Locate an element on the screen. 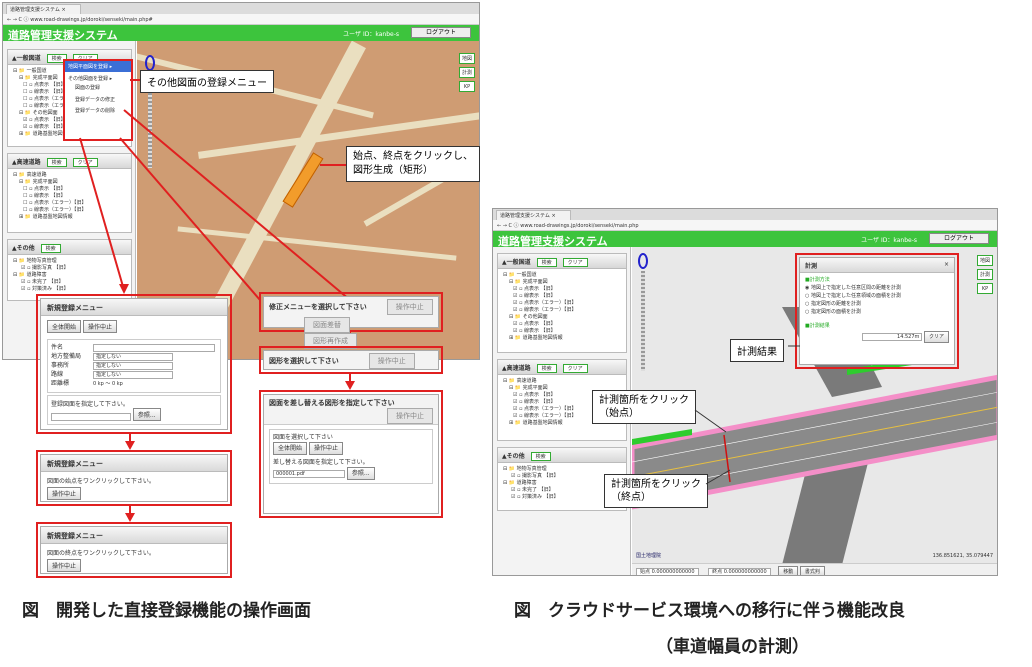 The height and width of the screenshot is (667, 1032). tree-item: ☑ ▫ 対策済み 【旧】 is located at coordinates (69, 289).